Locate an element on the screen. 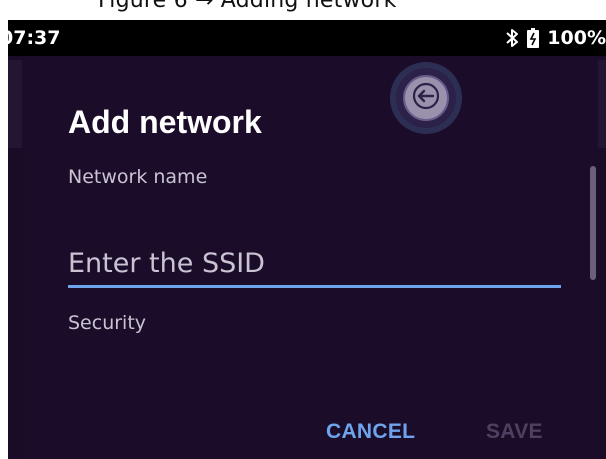  ssid-input is located at coordinates (314, 265).